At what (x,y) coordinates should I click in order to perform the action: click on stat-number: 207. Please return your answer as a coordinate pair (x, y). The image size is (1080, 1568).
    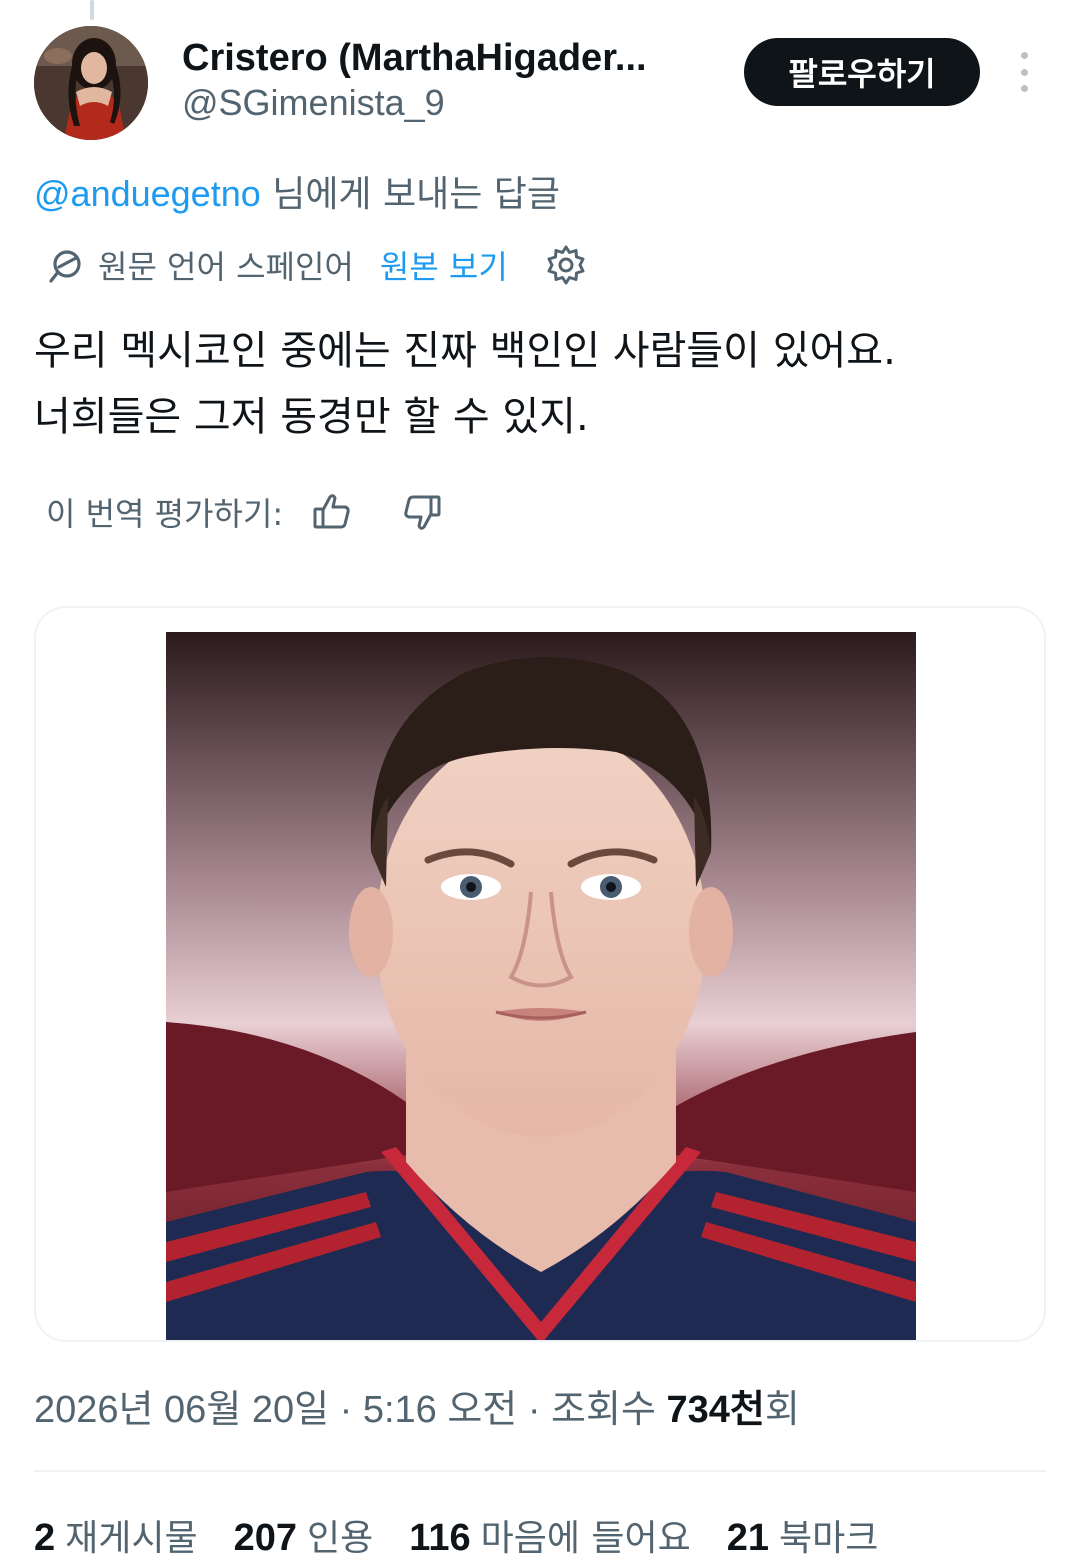
    Looking at the image, I should click on (265, 1538).